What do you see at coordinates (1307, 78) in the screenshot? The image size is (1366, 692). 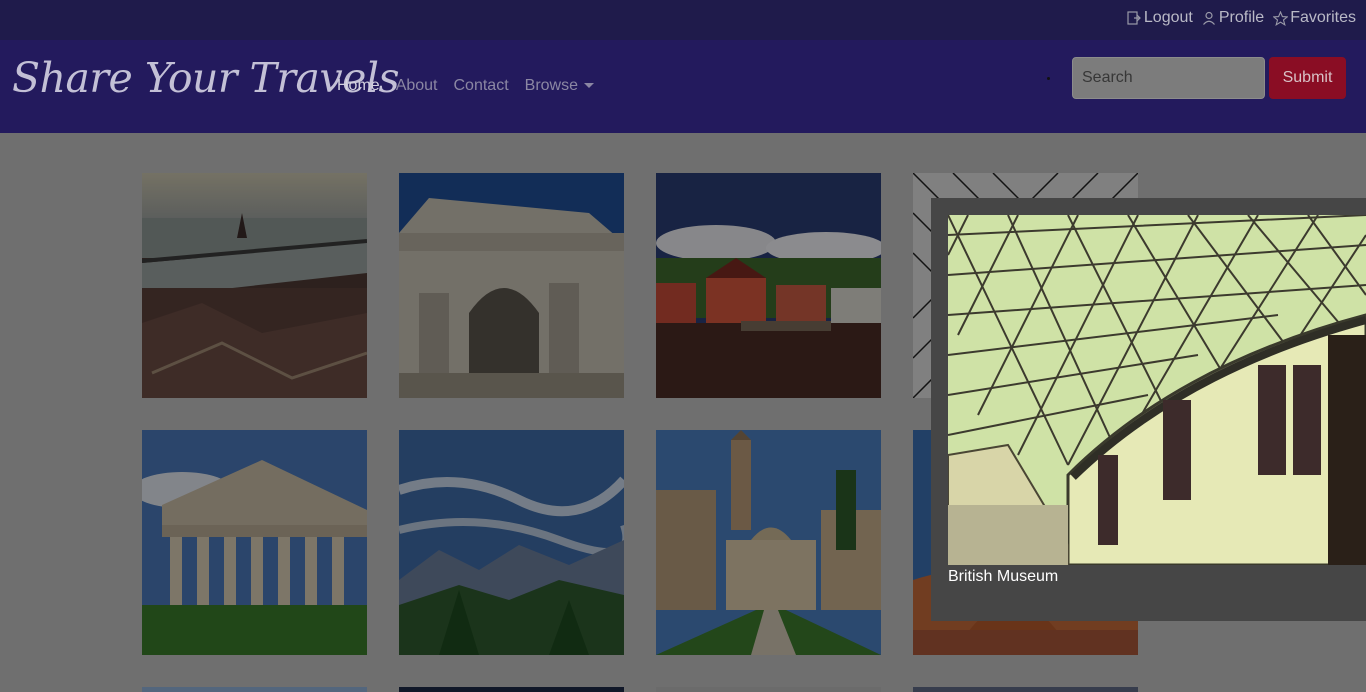 I see `submit-button: Submit` at bounding box center [1307, 78].